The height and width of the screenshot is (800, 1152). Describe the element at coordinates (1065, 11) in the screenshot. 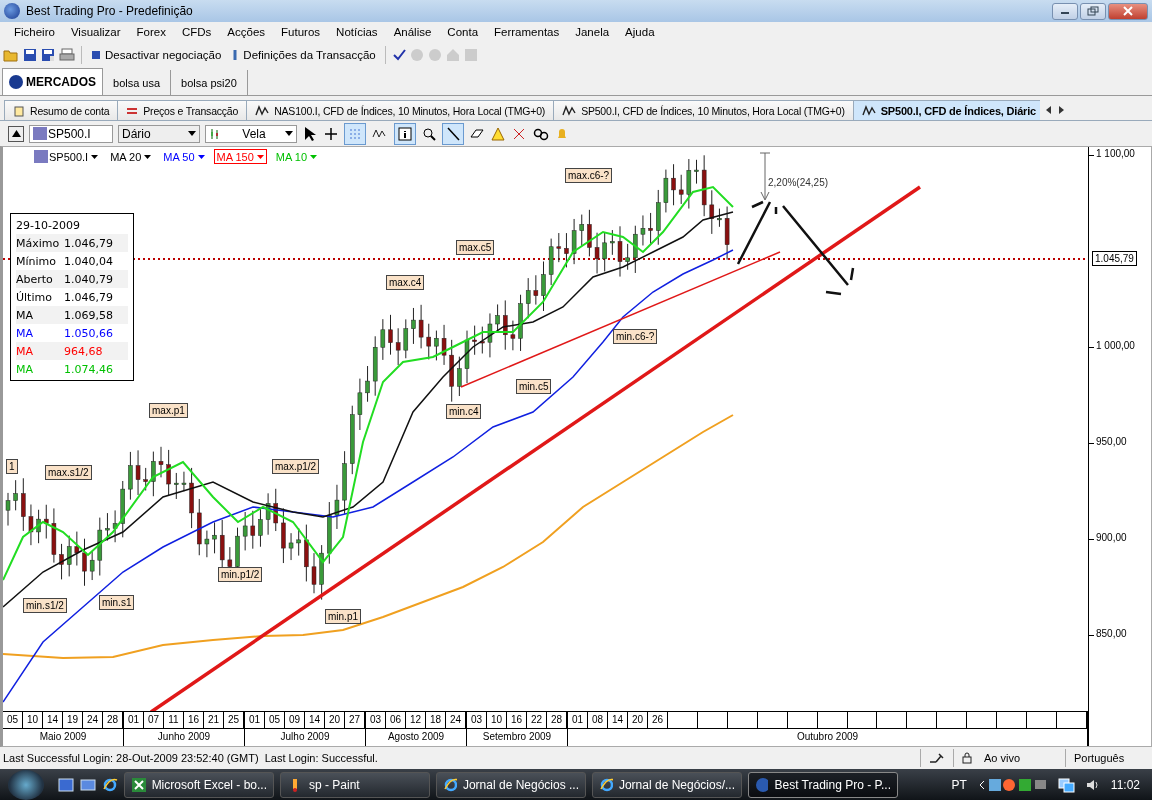

I see `minimize-button` at that location.